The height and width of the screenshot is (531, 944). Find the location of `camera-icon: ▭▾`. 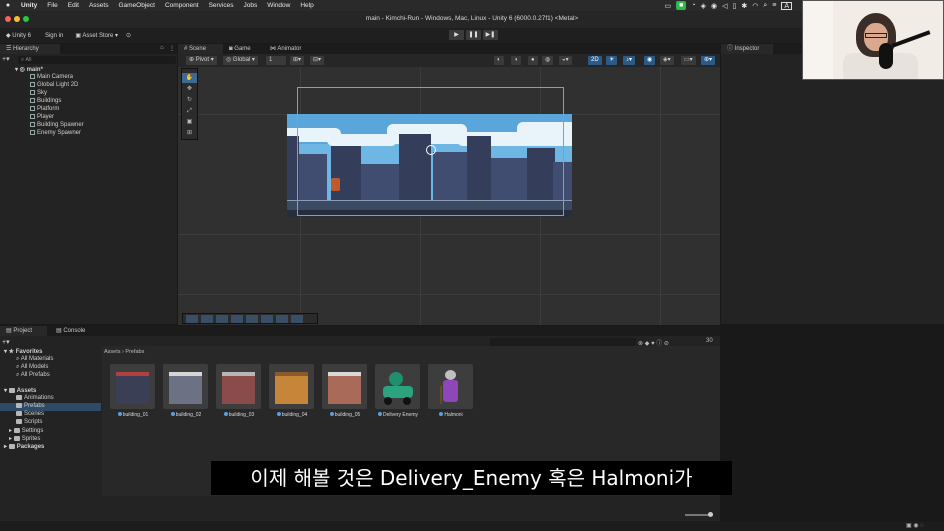

camera-icon: ▭▾ is located at coordinates (688, 60).